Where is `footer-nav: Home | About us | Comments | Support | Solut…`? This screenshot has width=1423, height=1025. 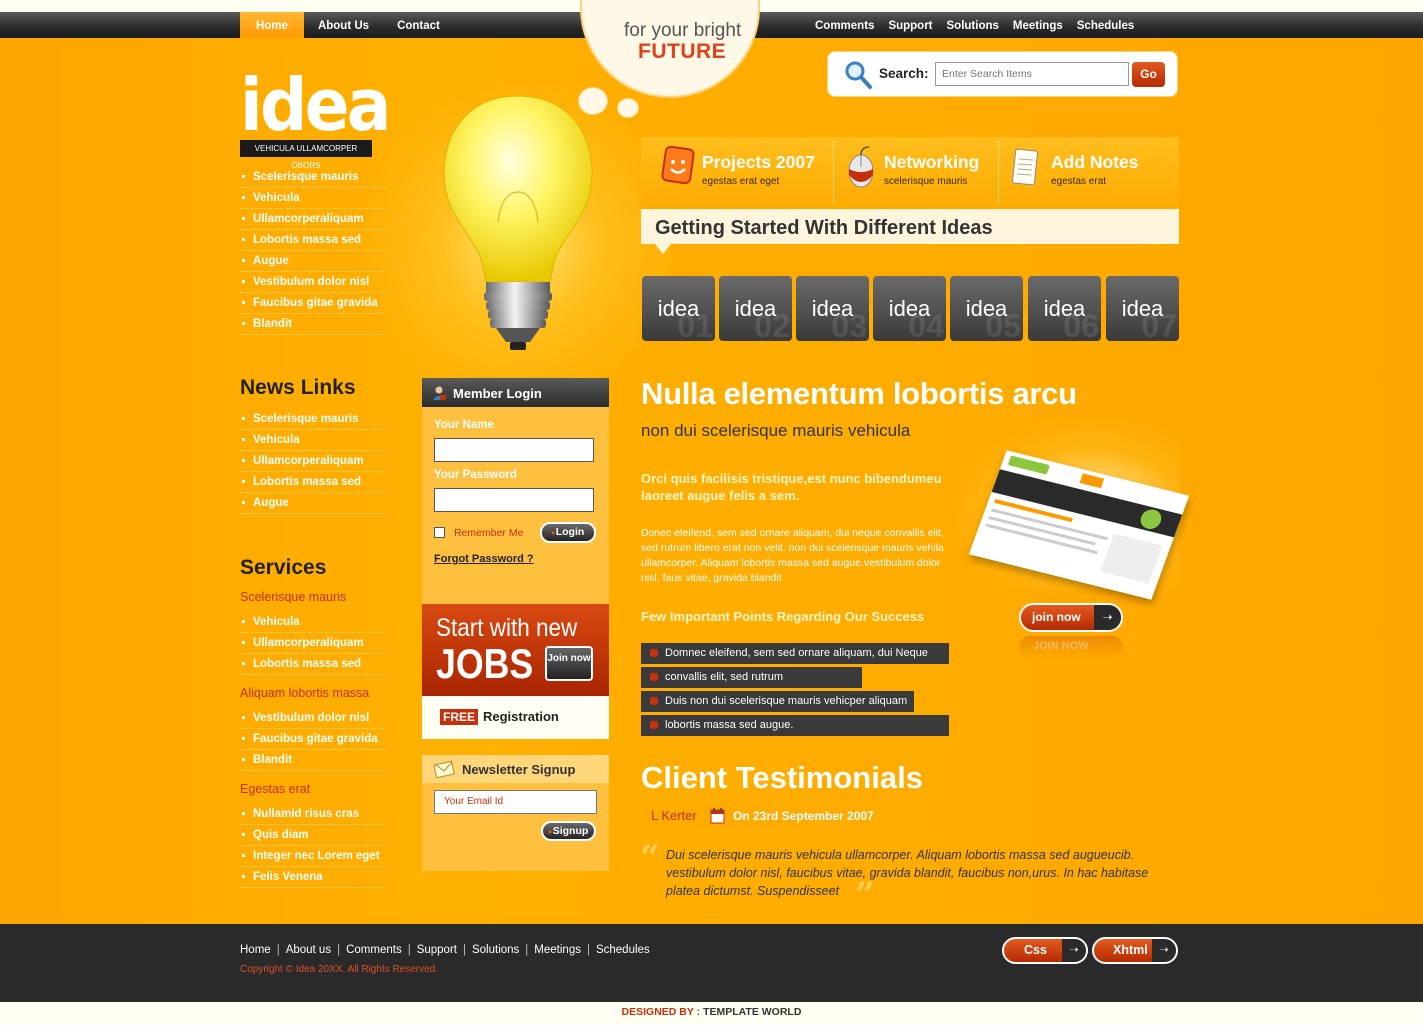
footer-nav: Home | About us | Comments | Support | Solut… is located at coordinates (445, 950).